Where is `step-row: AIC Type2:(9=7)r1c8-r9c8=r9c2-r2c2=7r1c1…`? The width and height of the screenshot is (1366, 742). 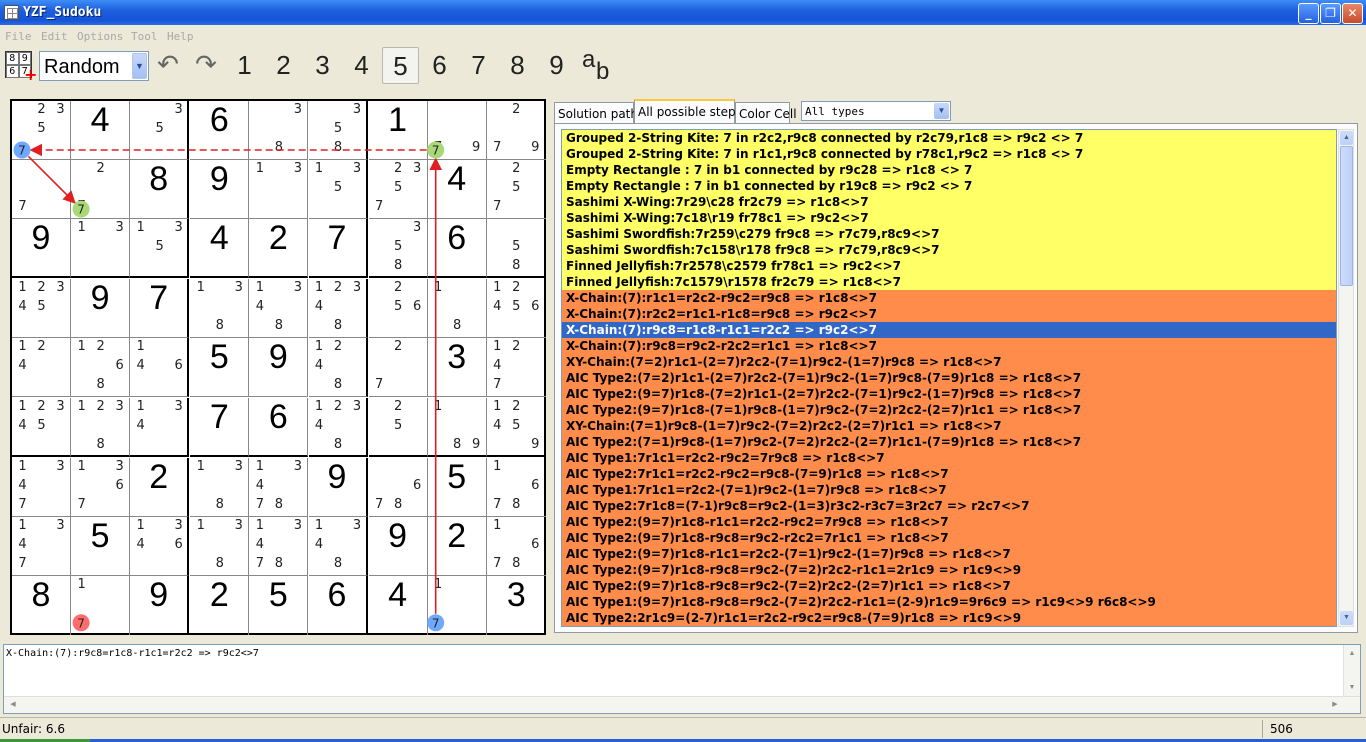 step-row: AIC Type2:(9=7)r1c8-r9c8=r9c2-r2c2=7r1c1… is located at coordinates (949, 538).